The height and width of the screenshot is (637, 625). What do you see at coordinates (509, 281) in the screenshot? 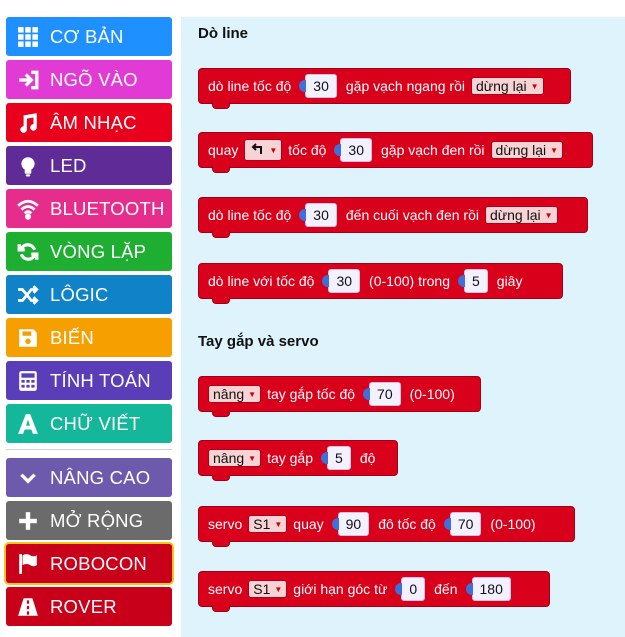
I see `block-text: giây` at bounding box center [509, 281].